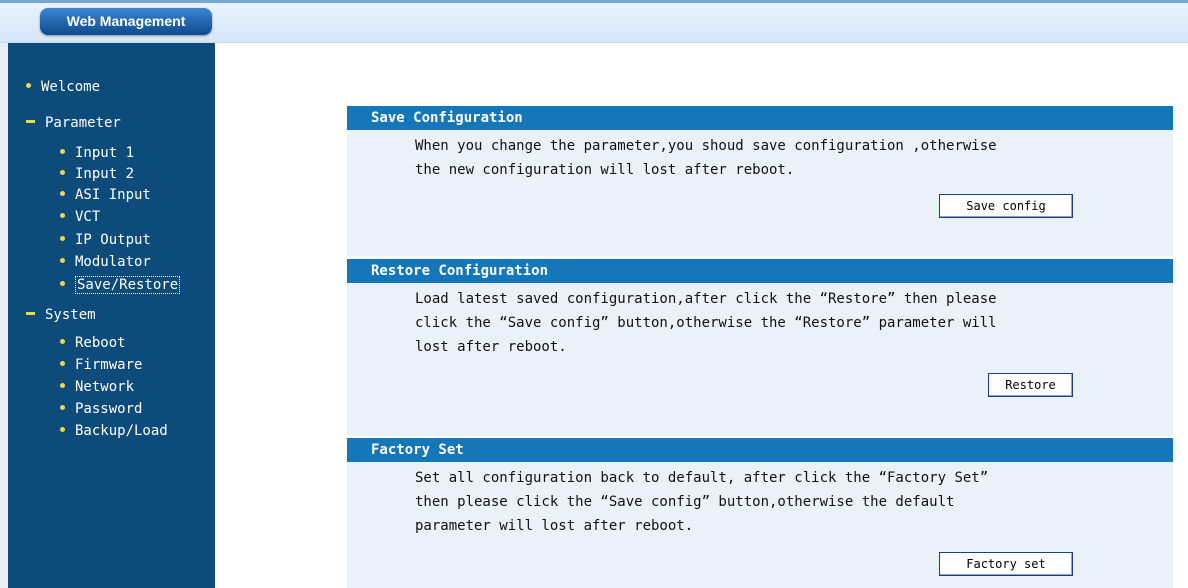 Image resolution: width=1188 pixels, height=588 pixels. I want to click on nav-item-vct: VCT, so click(80, 217).